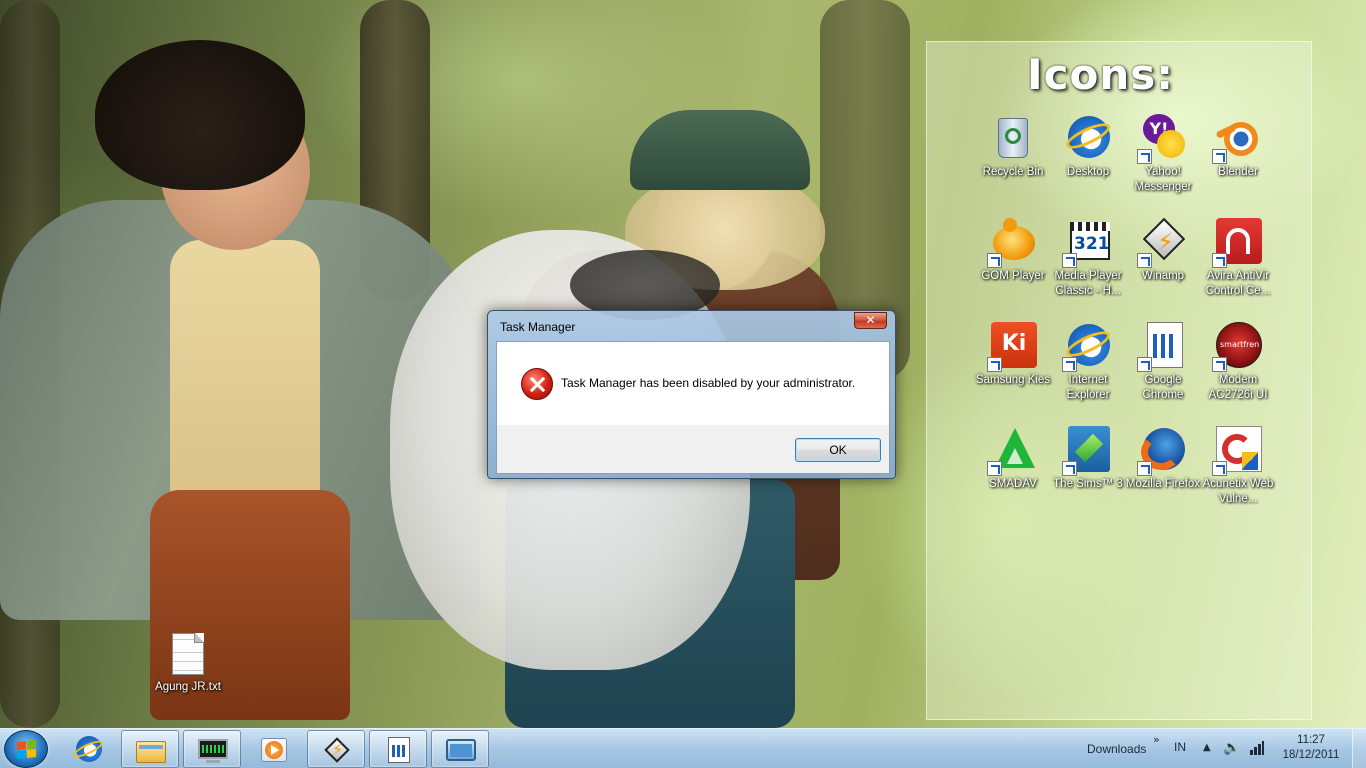 This screenshot has height=768, width=1366. I want to click on windows-logo-icon, so click(27, 750).